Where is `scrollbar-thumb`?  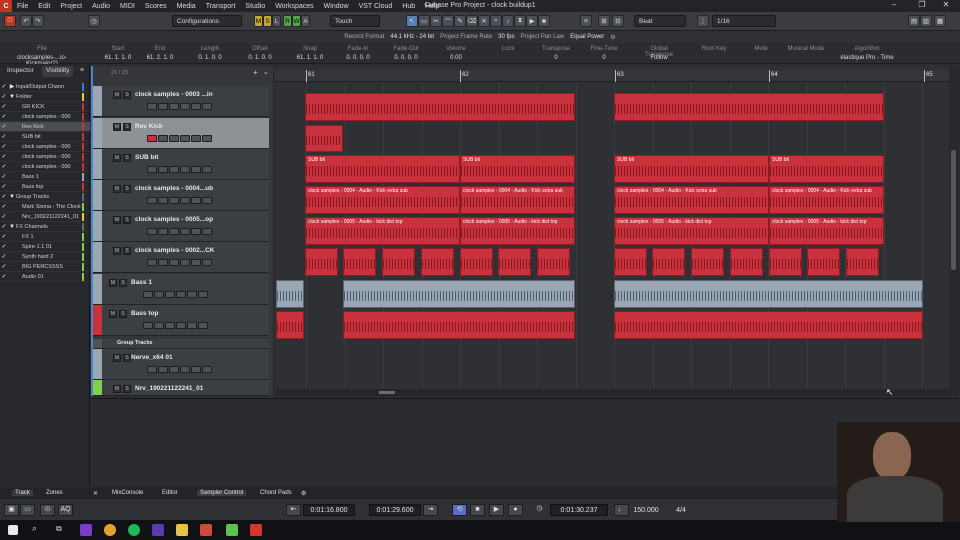
scrollbar-thumb is located at coordinates (953, 210).